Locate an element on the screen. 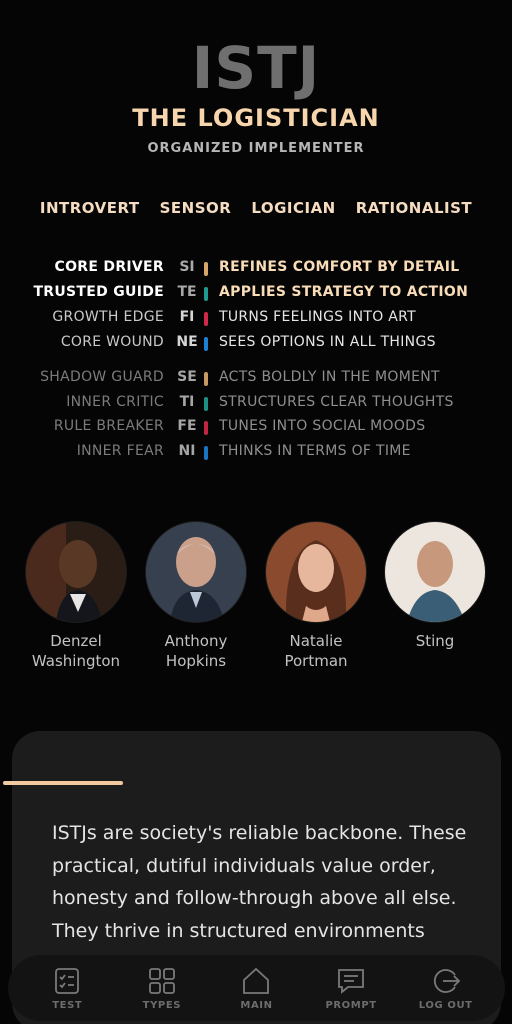  nav-label: TYPES is located at coordinates (162, 1005).